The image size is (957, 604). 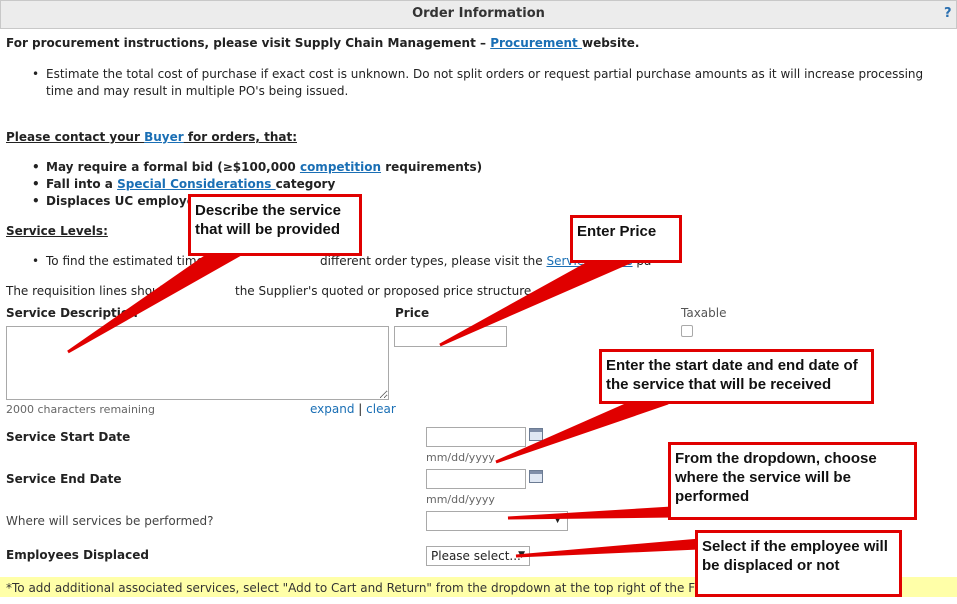 I want to click on employees-arrow, so click(x=608, y=548).